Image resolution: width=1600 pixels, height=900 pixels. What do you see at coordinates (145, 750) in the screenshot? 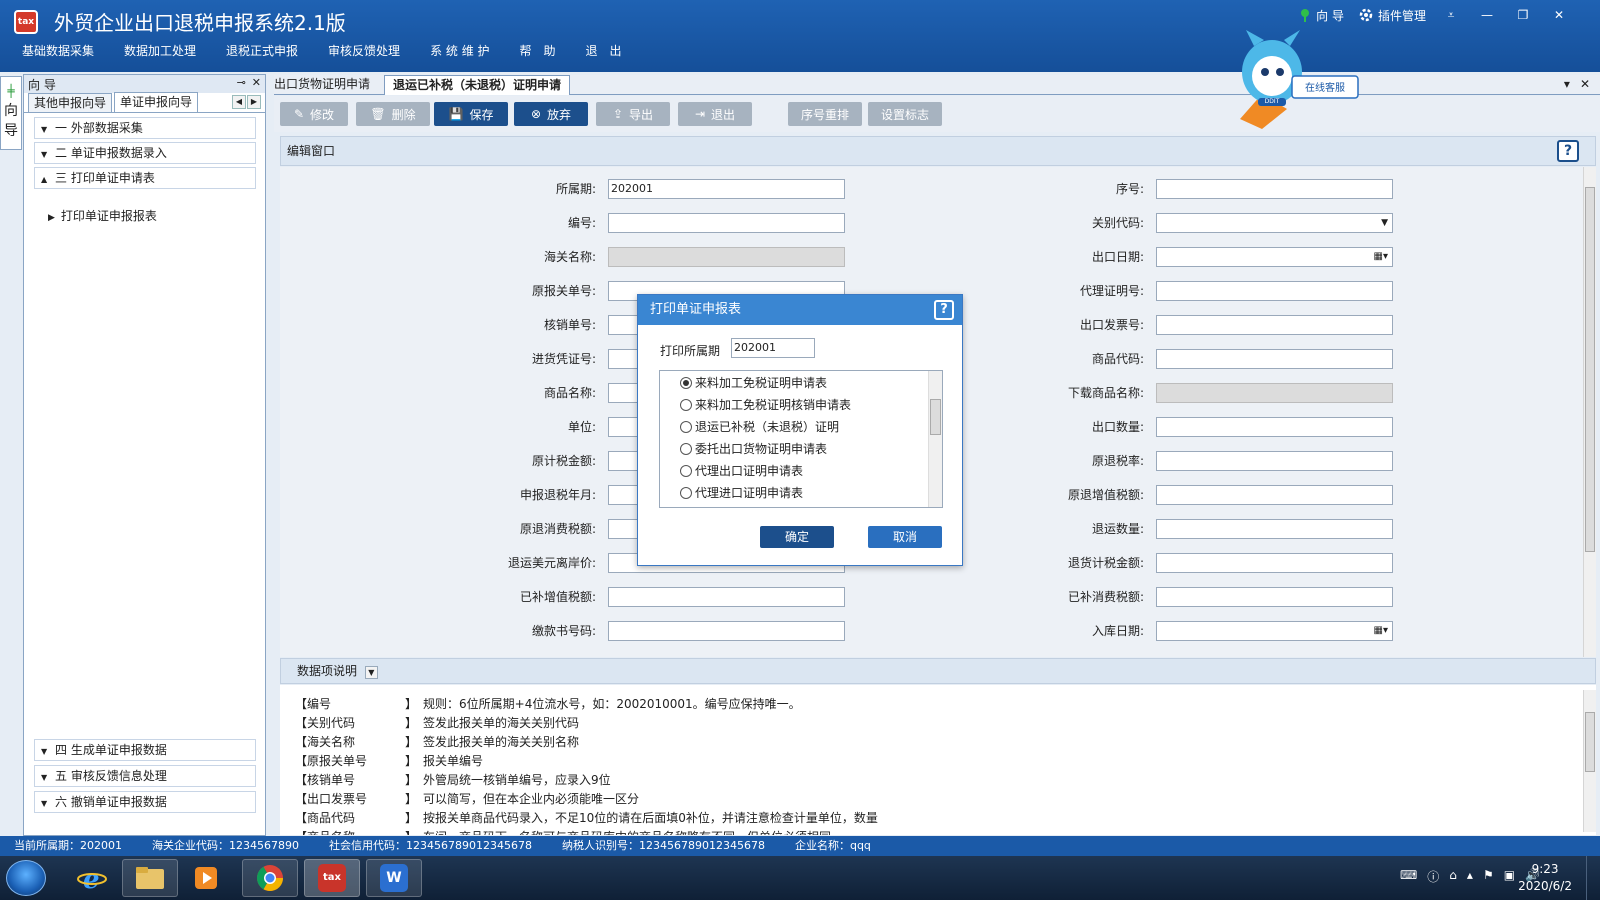
I see `nav-group-generate-data: ▼ 四 生成单证申报数据` at bounding box center [145, 750].